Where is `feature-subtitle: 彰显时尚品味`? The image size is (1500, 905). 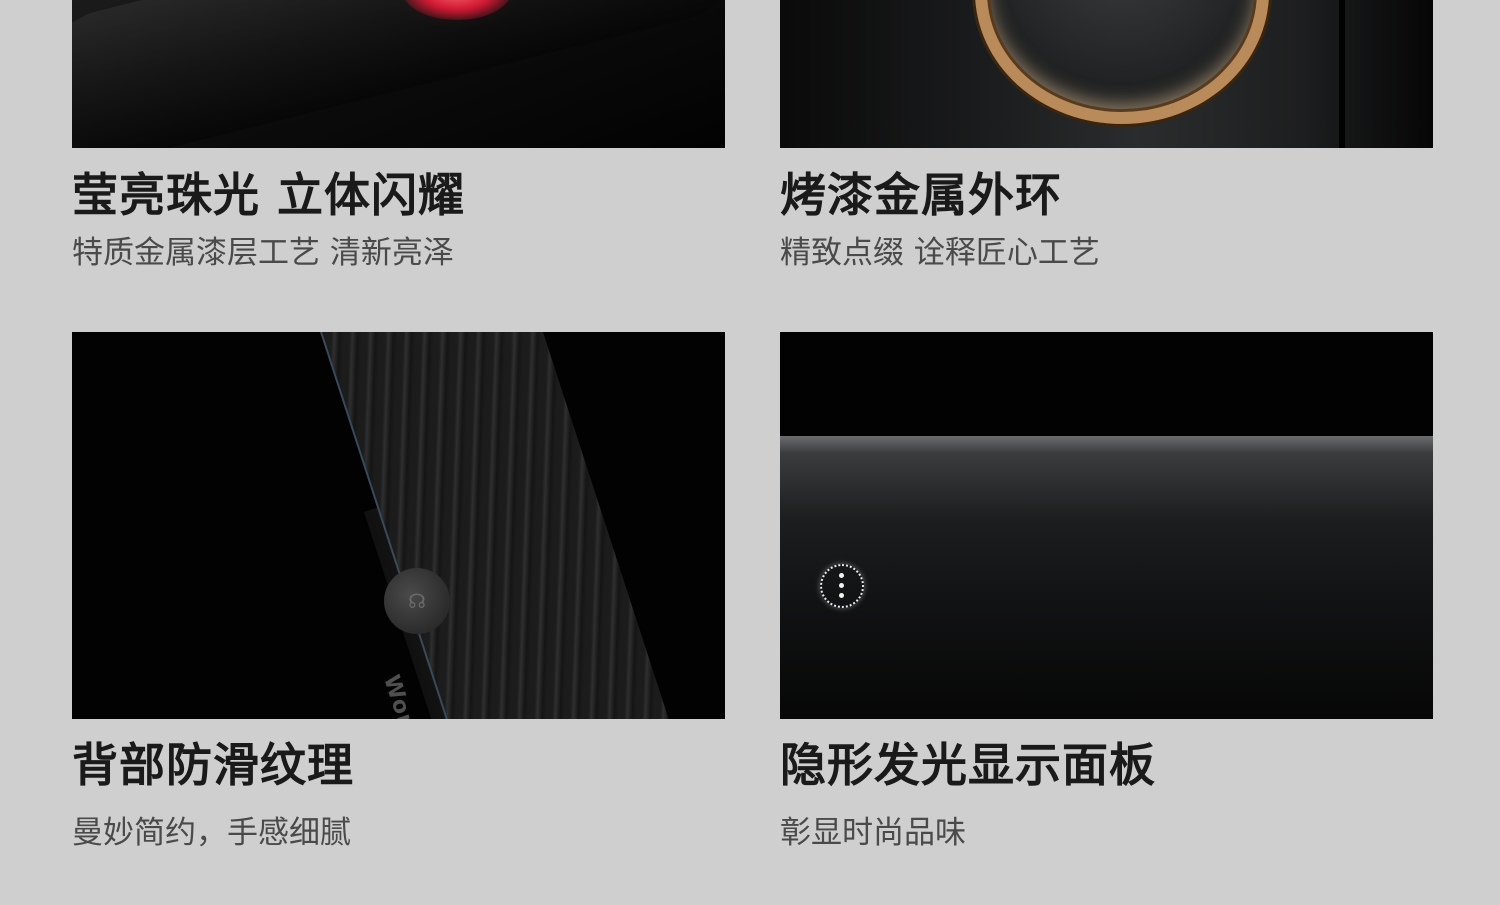
feature-subtitle: 彰显时尚品味 is located at coordinates (873, 833).